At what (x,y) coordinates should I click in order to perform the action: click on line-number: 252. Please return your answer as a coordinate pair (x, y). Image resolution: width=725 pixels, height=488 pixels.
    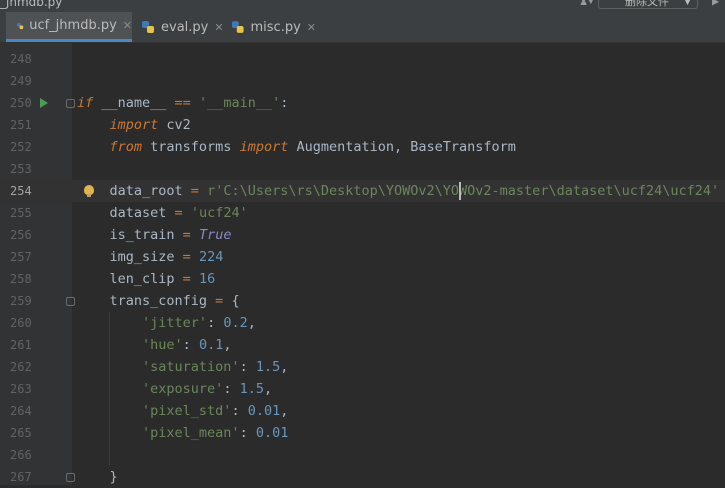
    Looking at the image, I should click on (21, 147).